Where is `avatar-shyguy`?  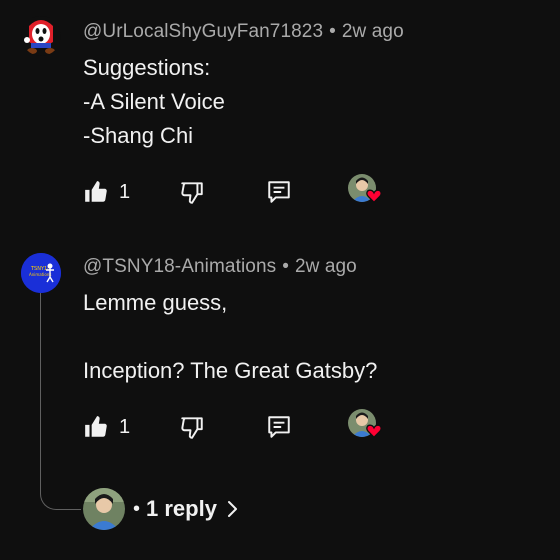
avatar-shyguy is located at coordinates (41, 36).